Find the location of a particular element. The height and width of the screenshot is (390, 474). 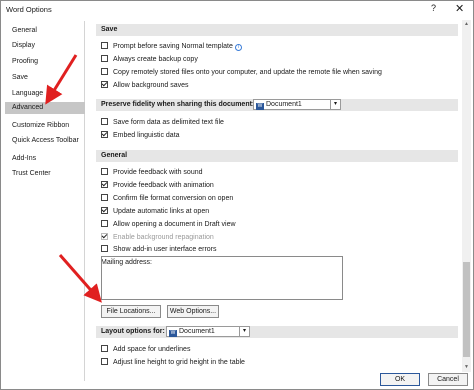

option-background-saves: Allow background saves is located at coordinates (145, 86).